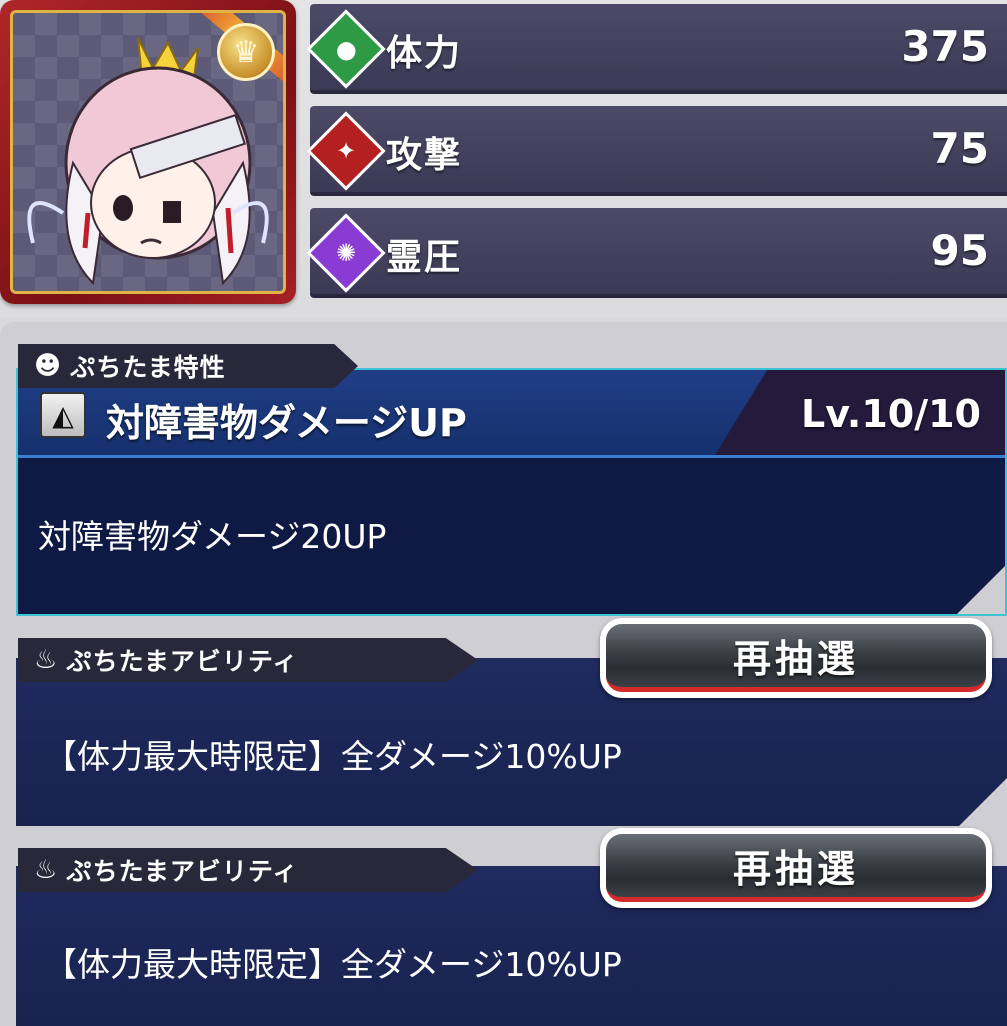 The image size is (1007, 1026). What do you see at coordinates (424, 155) in the screenshot?
I see `stat-label: 攻撃` at bounding box center [424, 155].